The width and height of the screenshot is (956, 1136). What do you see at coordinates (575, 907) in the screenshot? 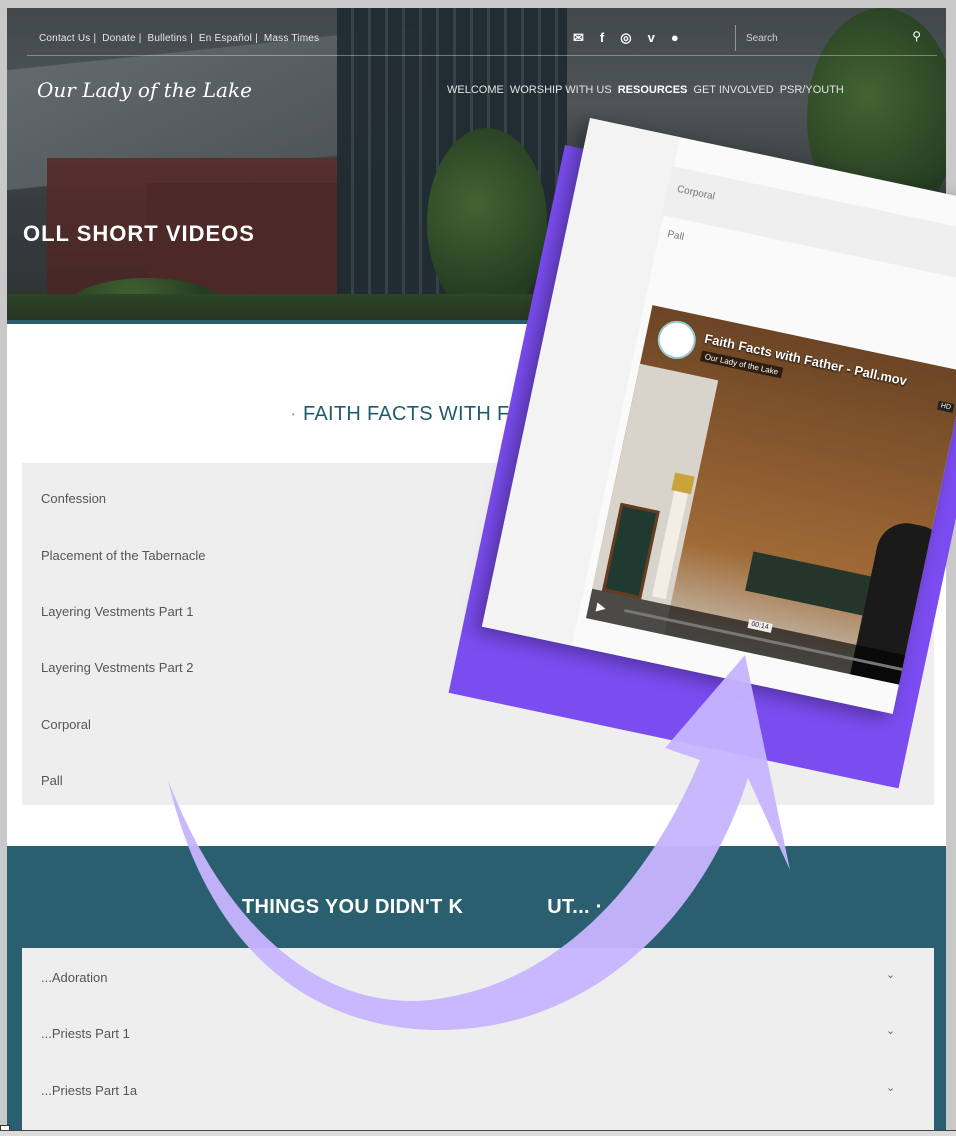
I see `section-title-tail: UT... ·` at bounding box center [575, 907].